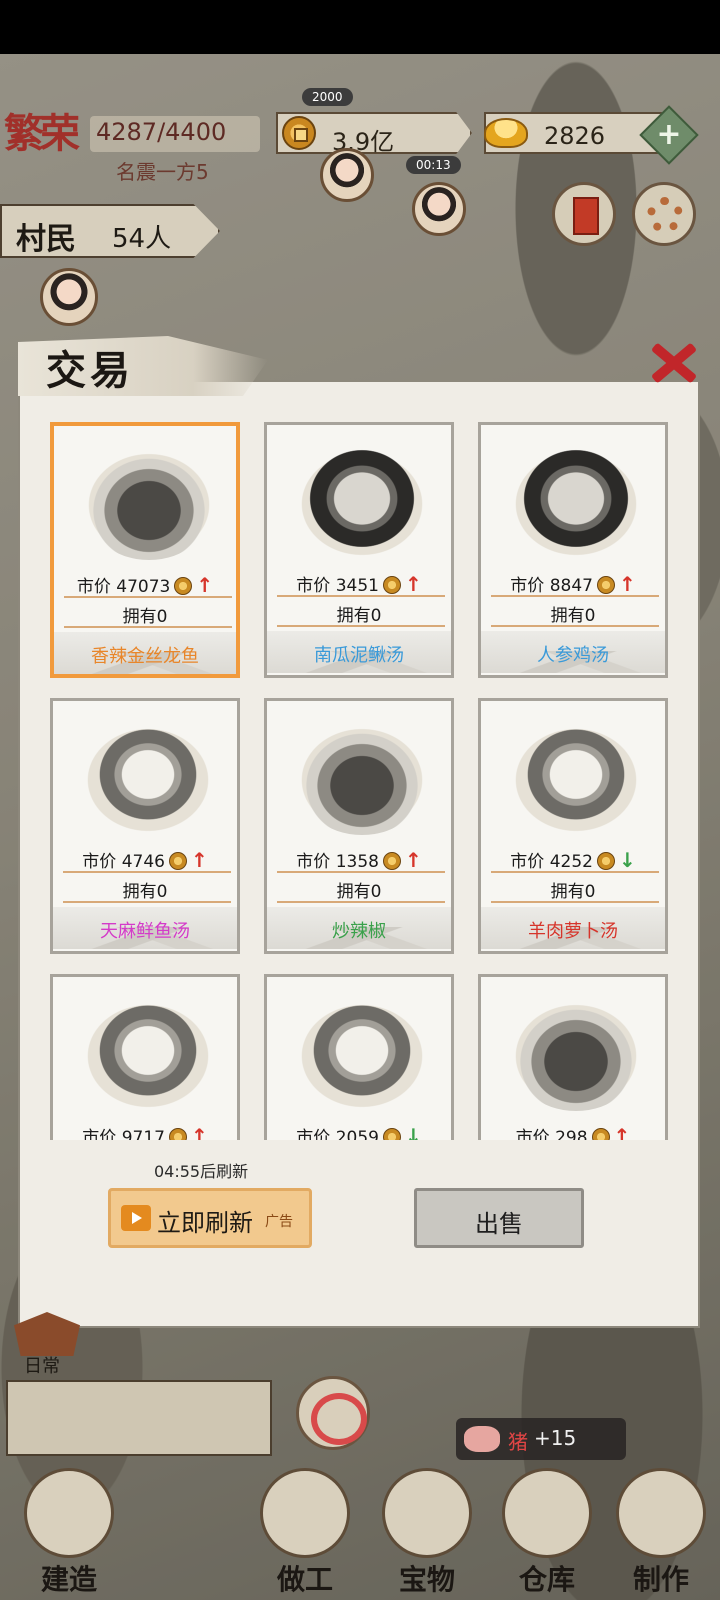 Image resolution: width=720 pixels, height=1600 pixels. Describe the element at coordinates (130, 150) in the screenshot. I see `prosperity-panel: 繁荣 4287/4400 名震一方5` at that location.